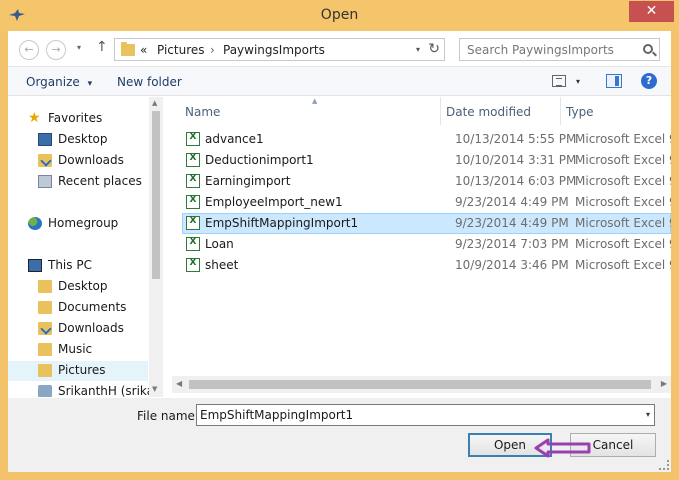  What do you see at coordinates (488, 112) in the screenshot?
I see `column-date-modified: Date modified` at bounding box center [488, 112].